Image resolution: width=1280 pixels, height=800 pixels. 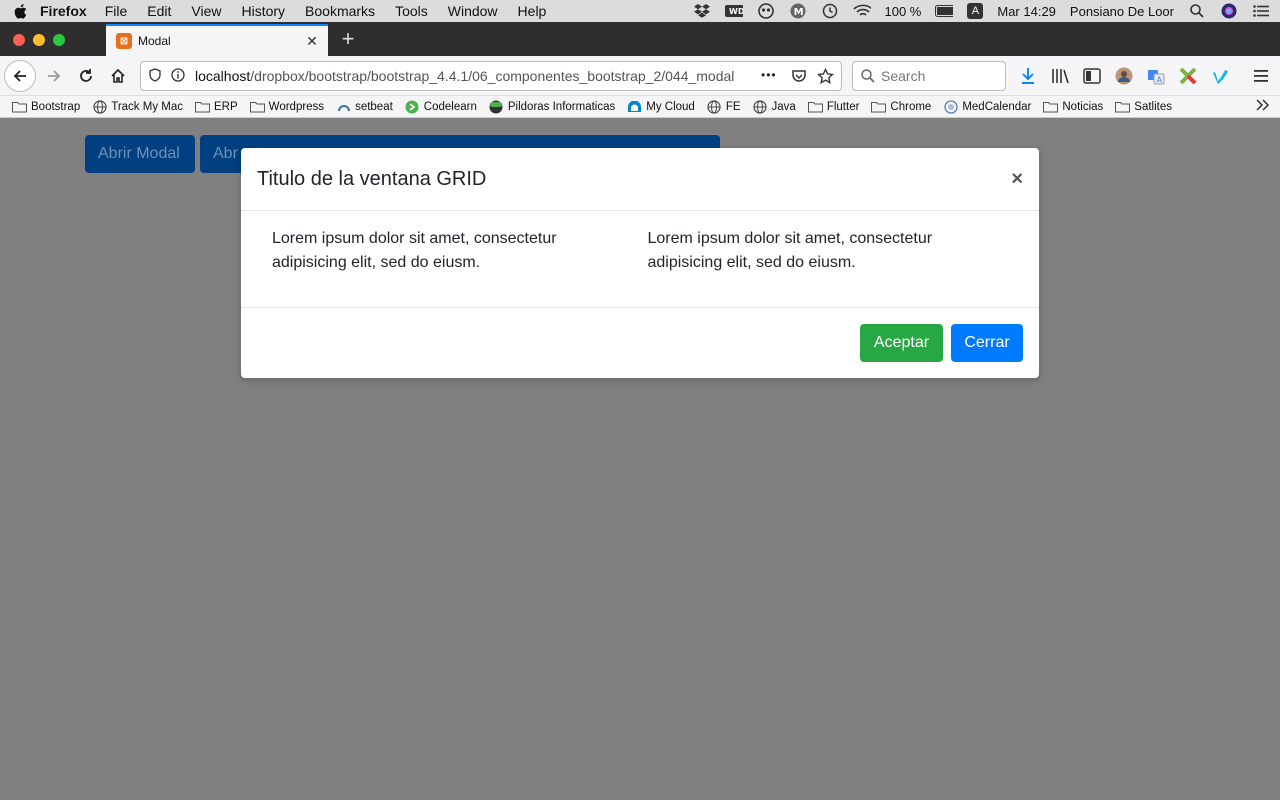 What do you see at coordinates (766, 11) in the screenshot?
I see `owl-icon` at bounding box center [766, 11].